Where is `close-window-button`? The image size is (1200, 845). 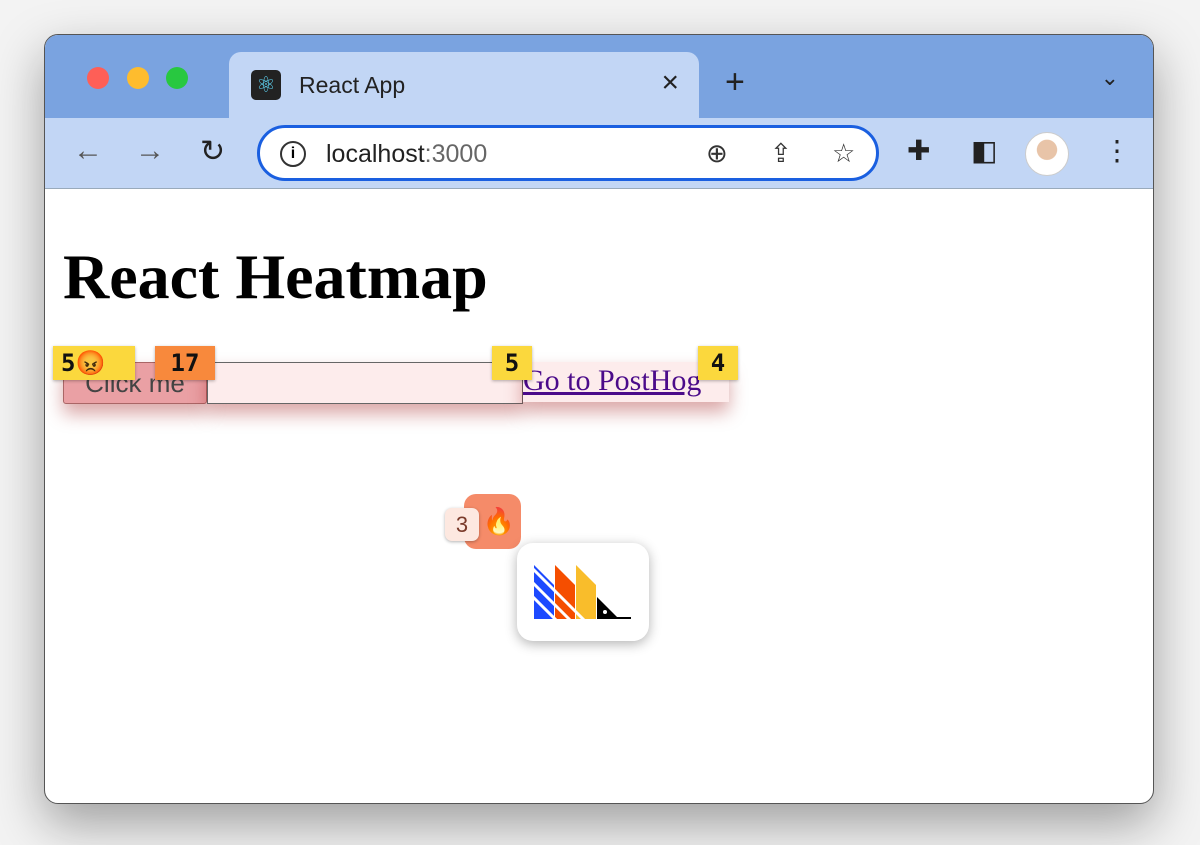
close-window-button is located at coordinates (98, 78).